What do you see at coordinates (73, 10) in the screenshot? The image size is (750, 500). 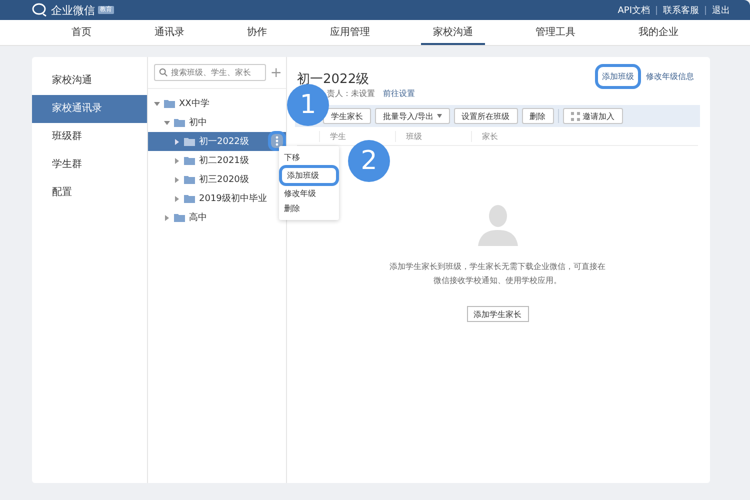 I see `logo-text: 企业微信` at bounding box center [73, 10].